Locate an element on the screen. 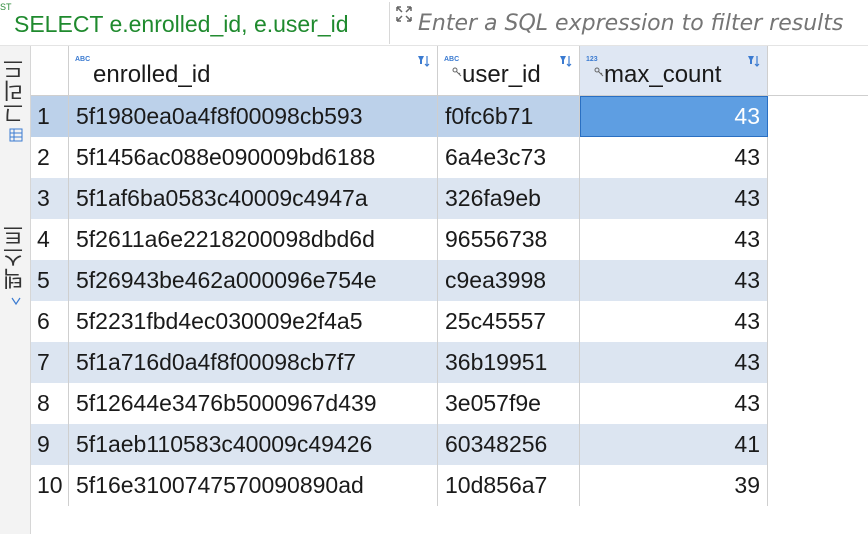 The height and width of the screenshot is (534, 868). query-filter-bar: ST SELECT e.enrolled_id, e.user_id is located at coordinates (434, 23).